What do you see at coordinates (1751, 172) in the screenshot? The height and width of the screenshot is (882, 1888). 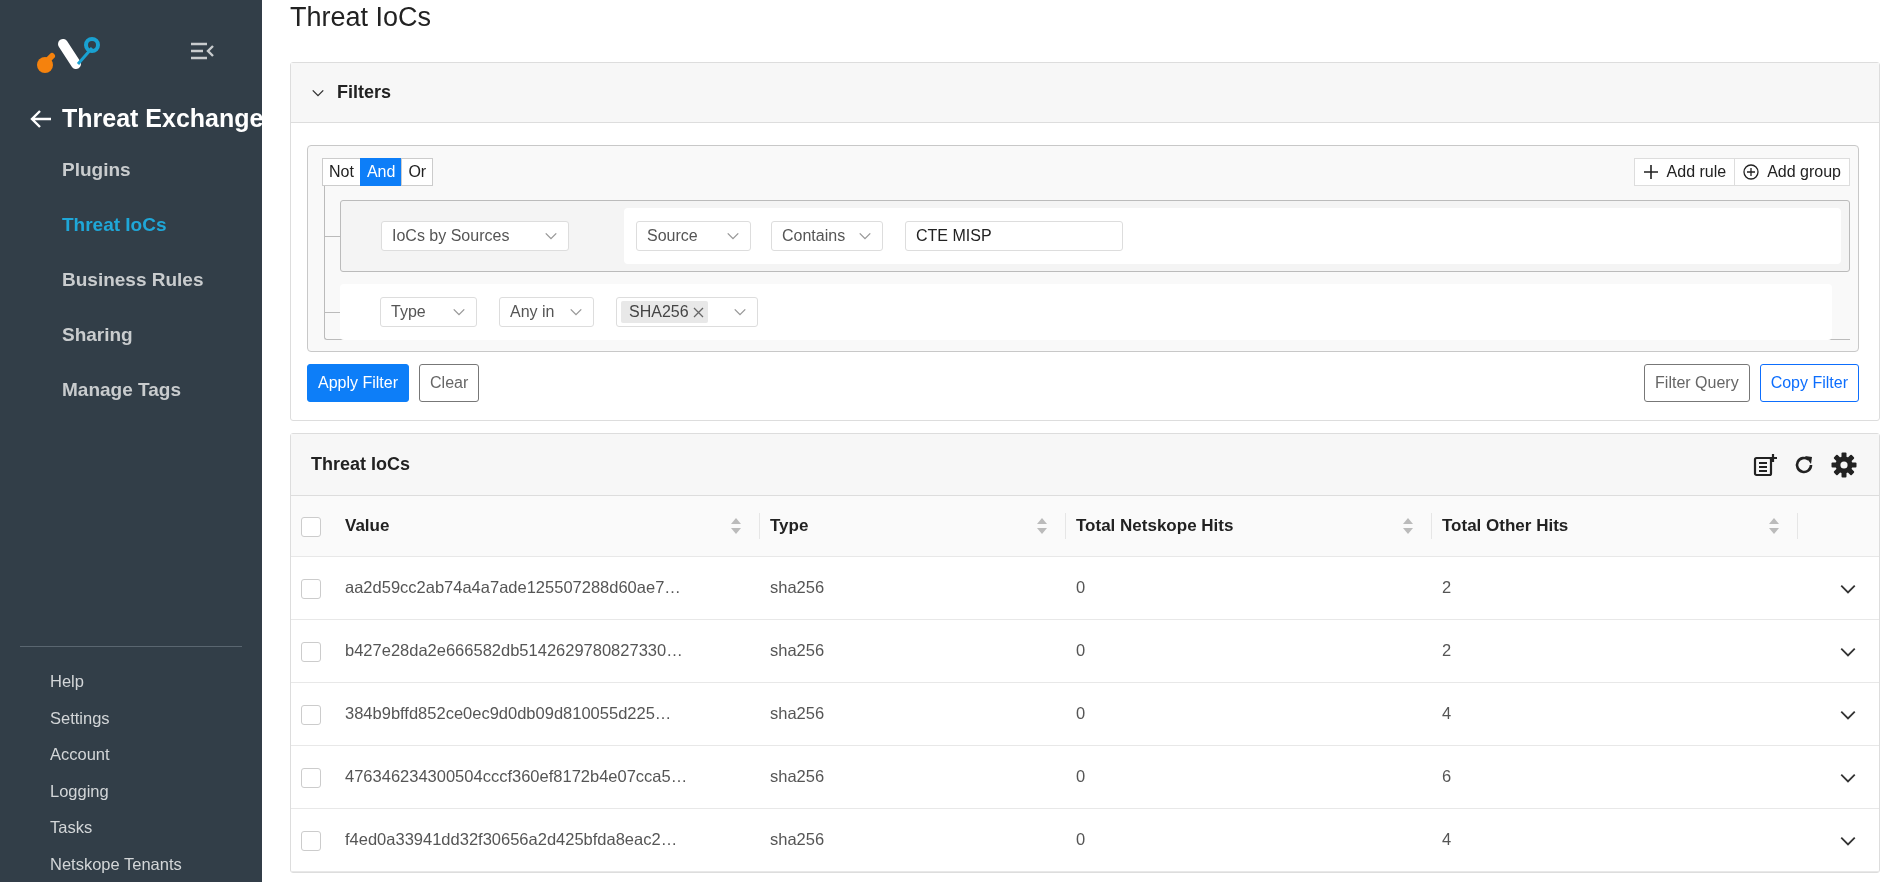 I see `plus-circle-icon` at bounding box center [1751, 172].